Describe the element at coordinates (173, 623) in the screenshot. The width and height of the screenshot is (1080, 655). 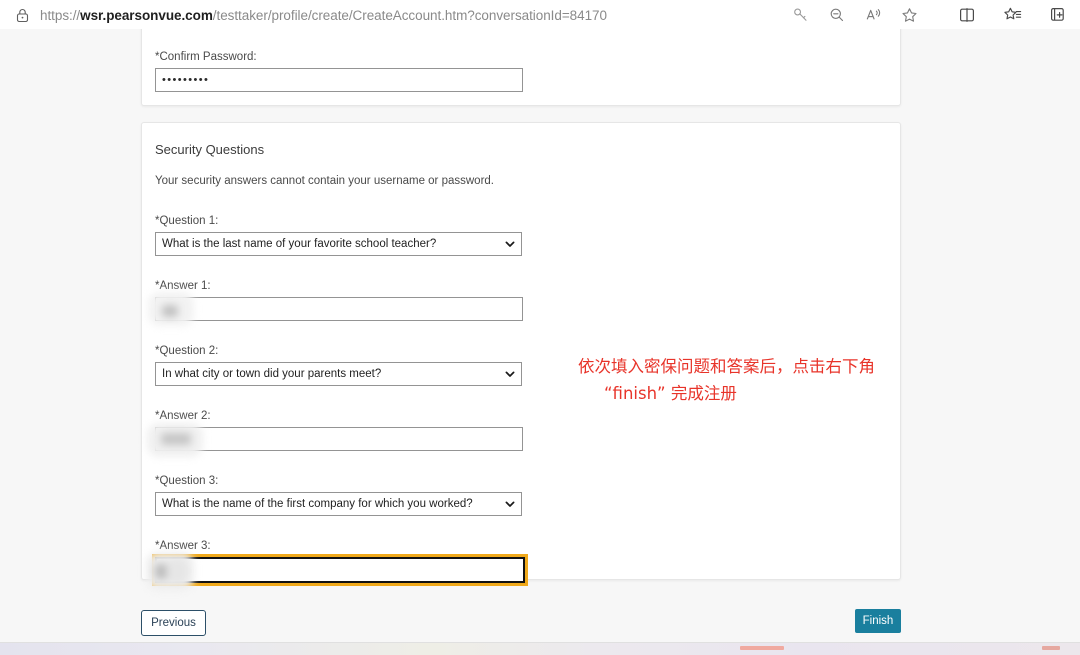
I see `previous-button: Previous` at that location.